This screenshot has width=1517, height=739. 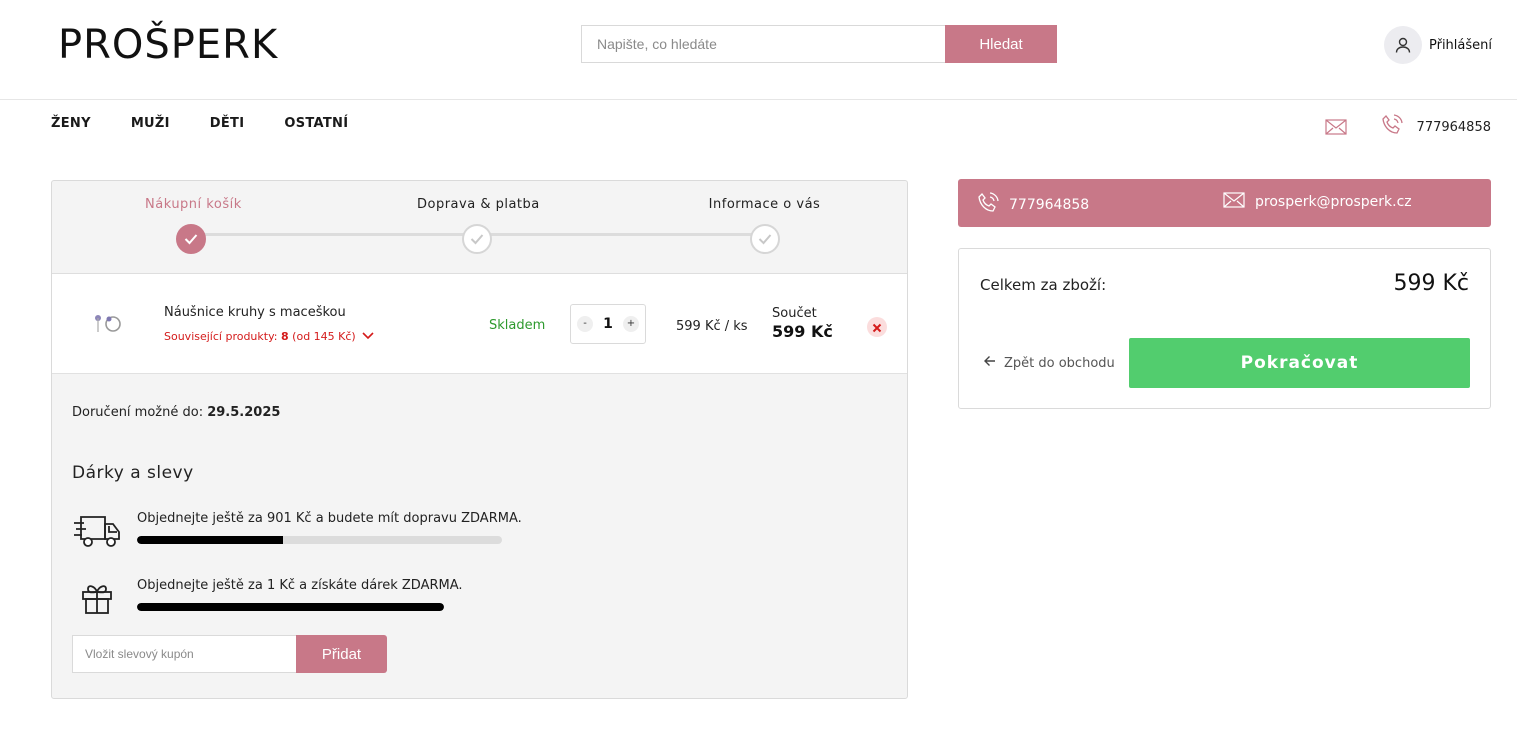 What do you see at coordinates (794, 313) in the screenshot?
I see `sum-label: Součet` at bounding box center [794, 313].